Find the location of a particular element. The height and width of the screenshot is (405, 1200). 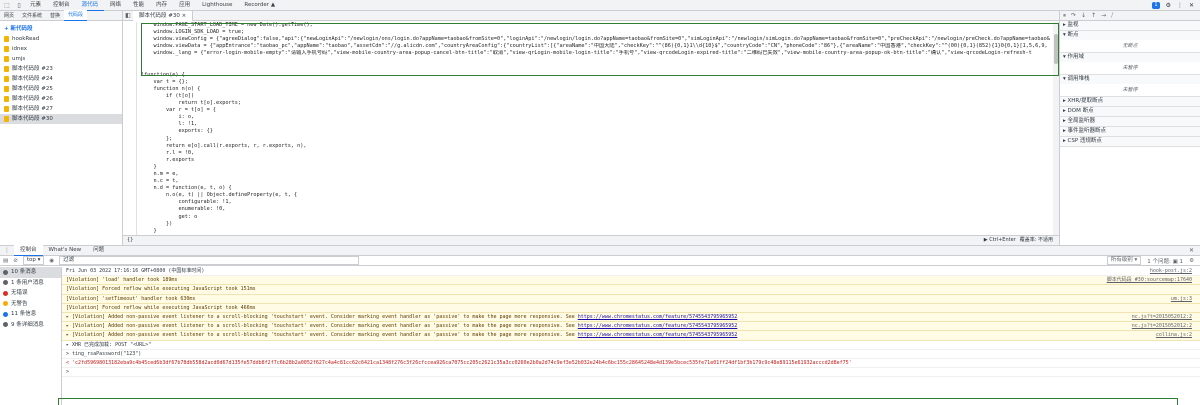

console-message-source: hook-post.js:2 is located at coordinates (1175, 271).